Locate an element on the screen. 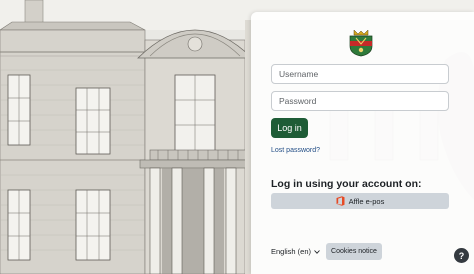 The width and height of the screenshot is (474, 274). help-icon: ? is located at coordinates (461, 255).